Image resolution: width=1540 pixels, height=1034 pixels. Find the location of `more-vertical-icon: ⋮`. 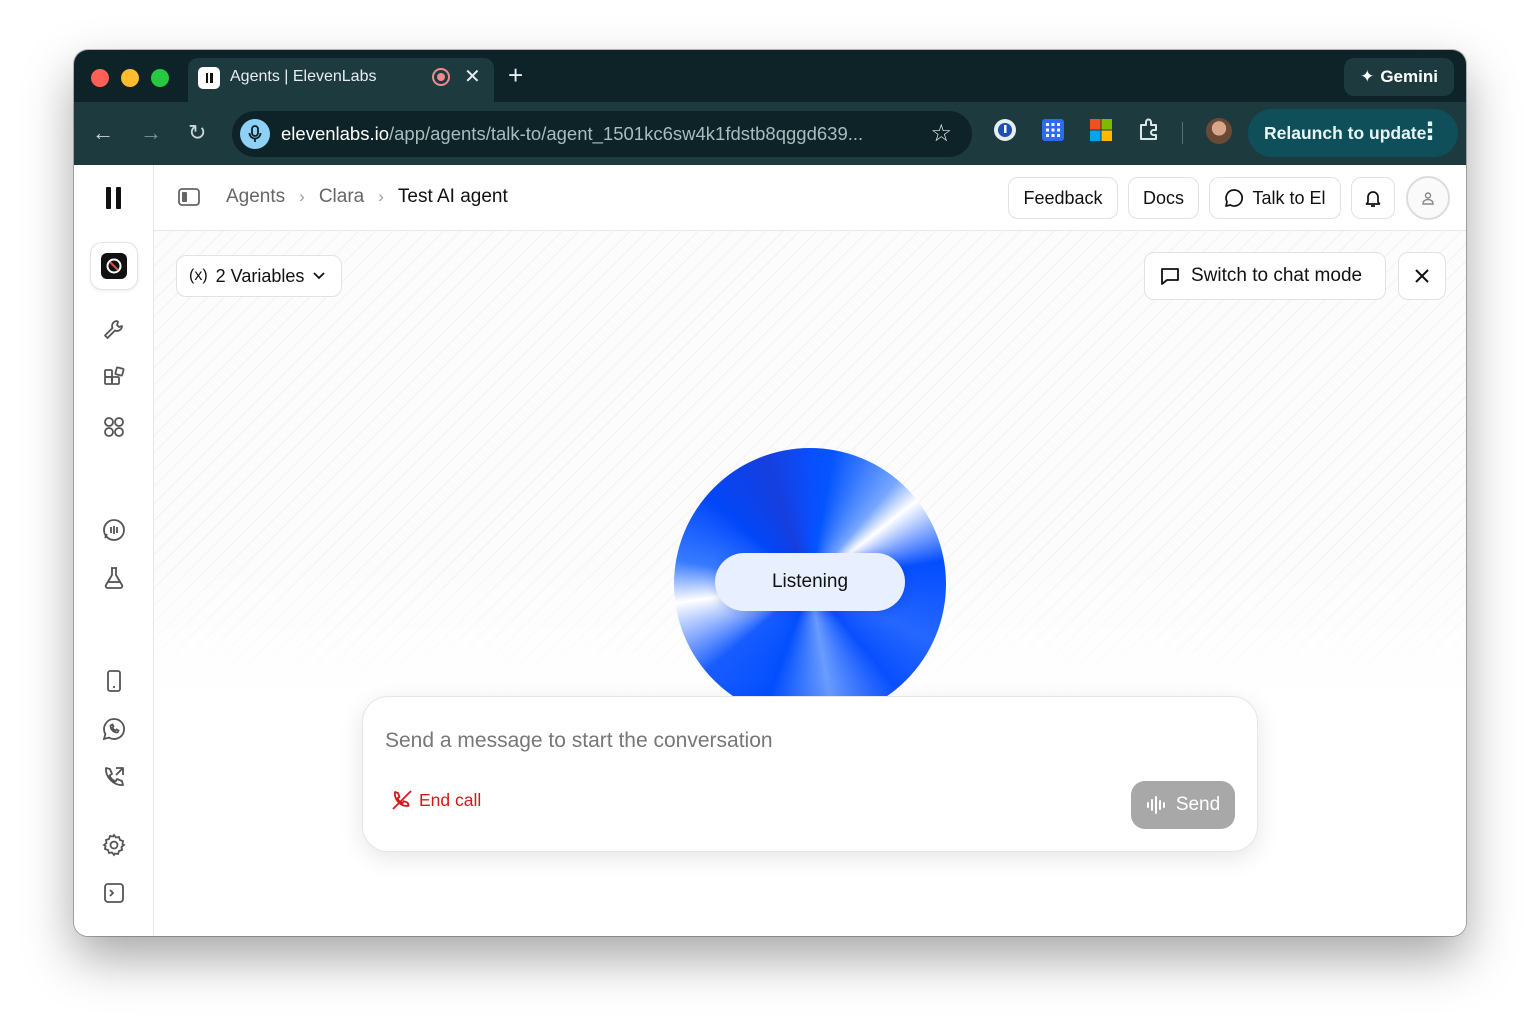

more-vertical-icon: ⋮ is located at coordinates (1430, 132).